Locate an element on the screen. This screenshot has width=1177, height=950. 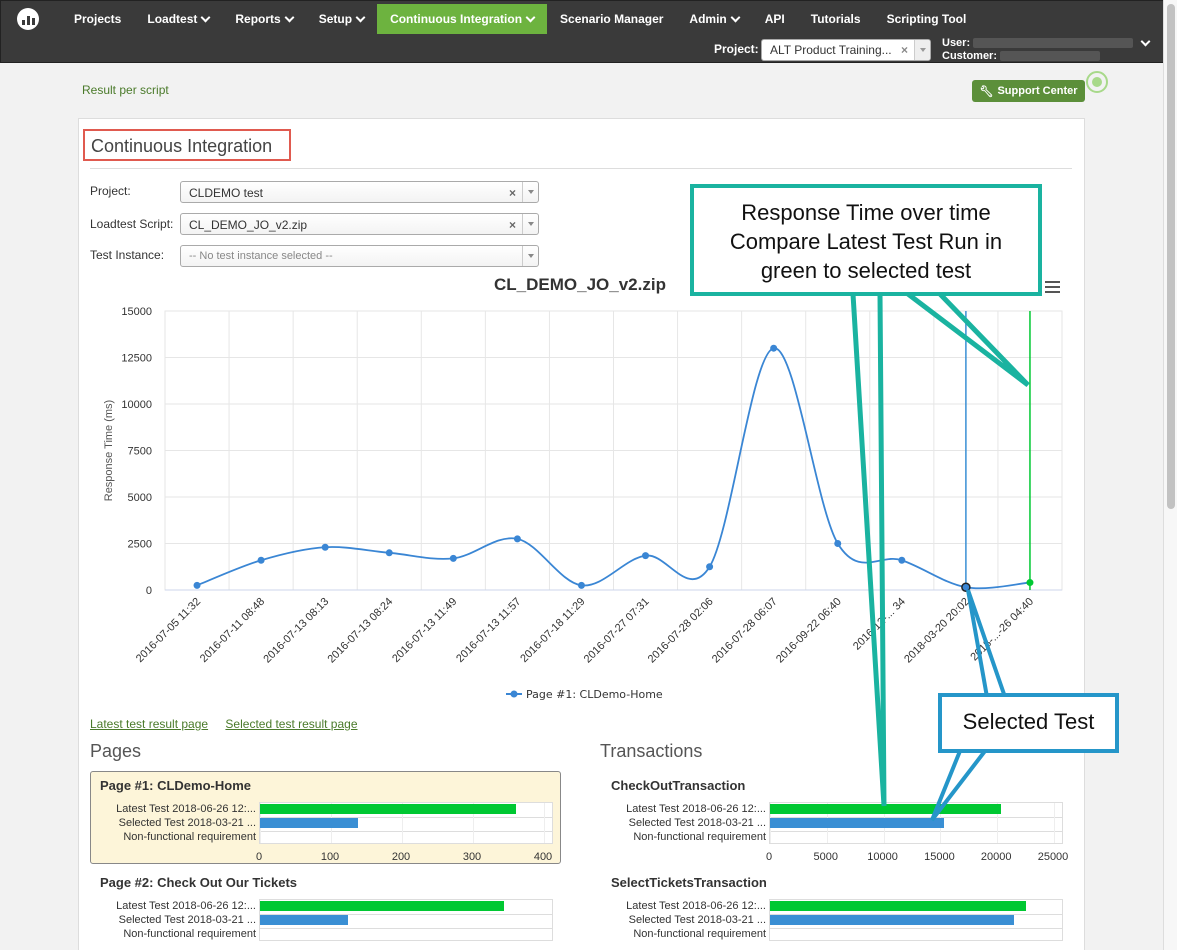
x-tick-label: 2018-...-26 04:40 is located at coordinates (1002, 630).